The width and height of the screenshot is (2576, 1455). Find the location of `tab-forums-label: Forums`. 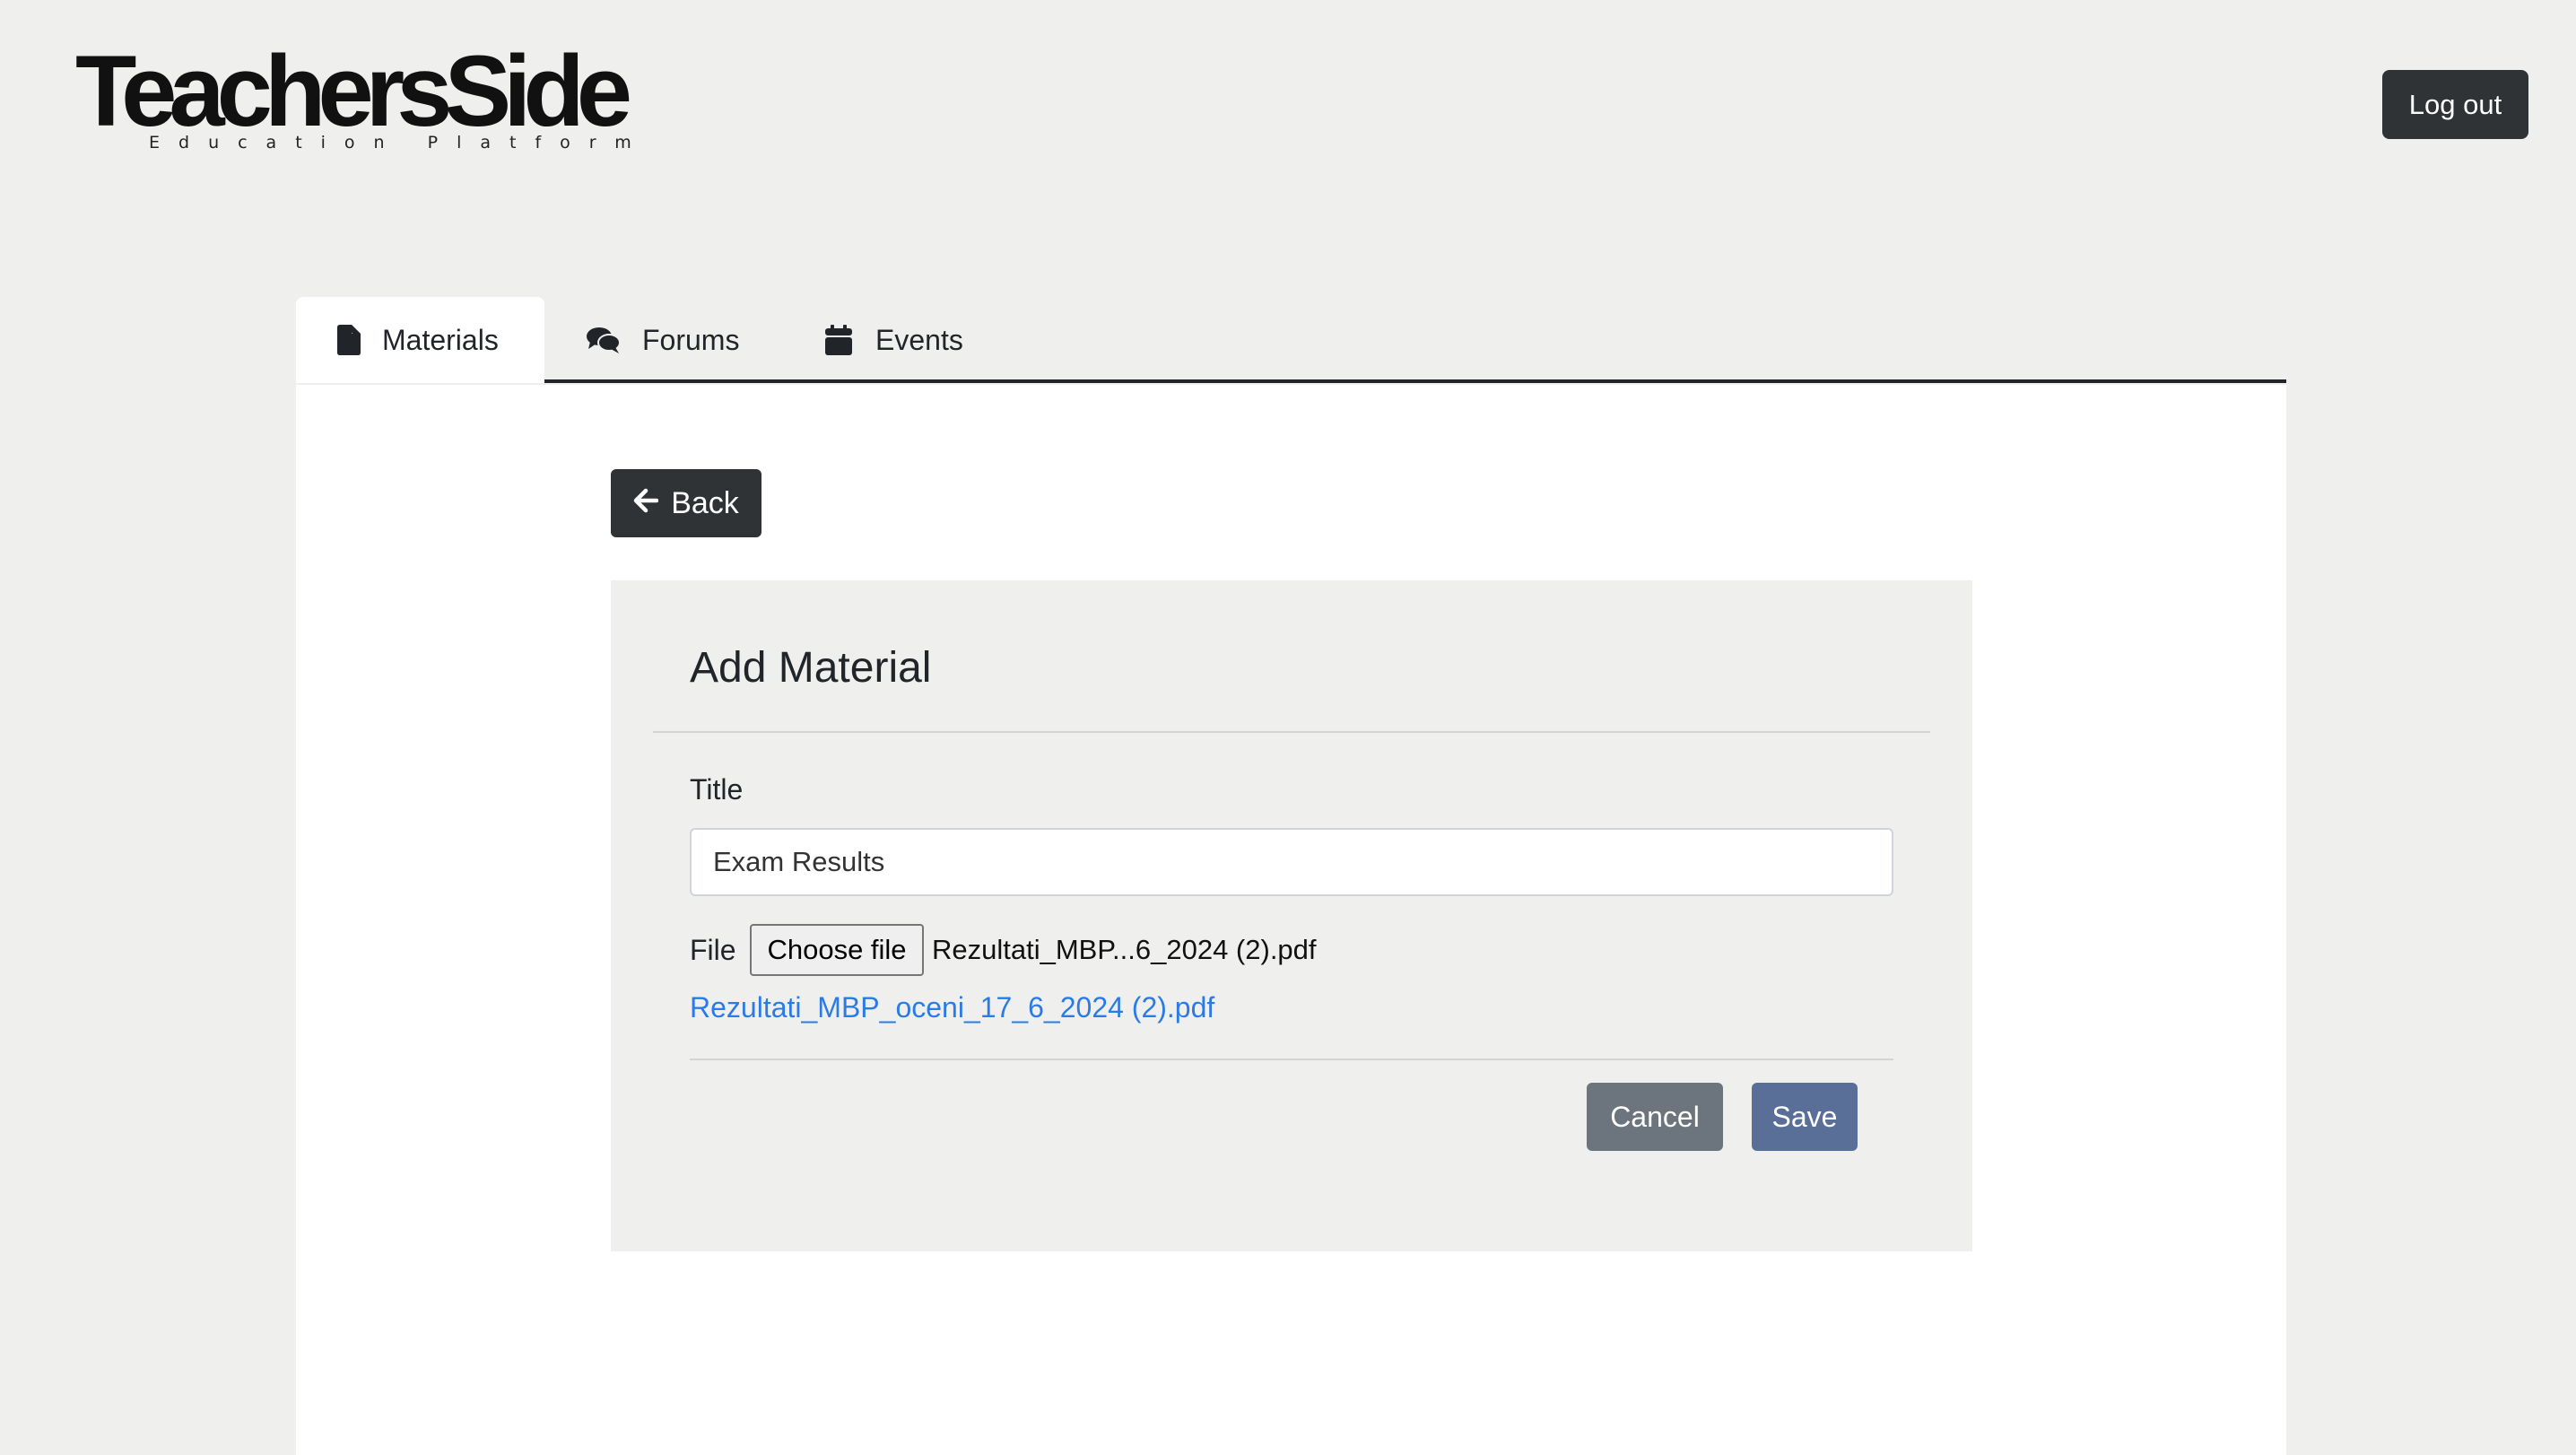

tab-forums-label: Forums is located at coordinates (691, 339).